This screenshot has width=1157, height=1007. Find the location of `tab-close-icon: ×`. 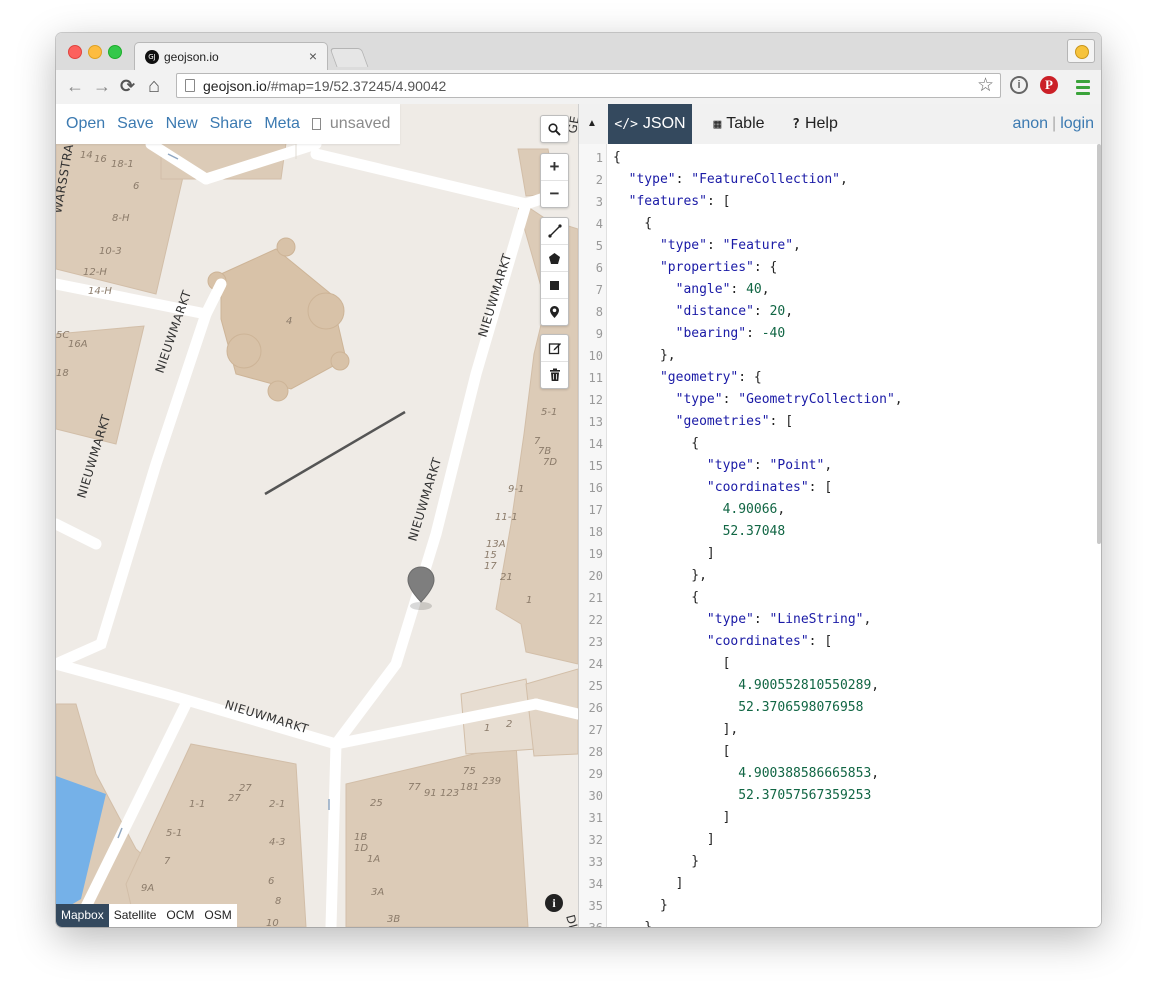

tab-close-icon: × is located at coordinates (313, 56).